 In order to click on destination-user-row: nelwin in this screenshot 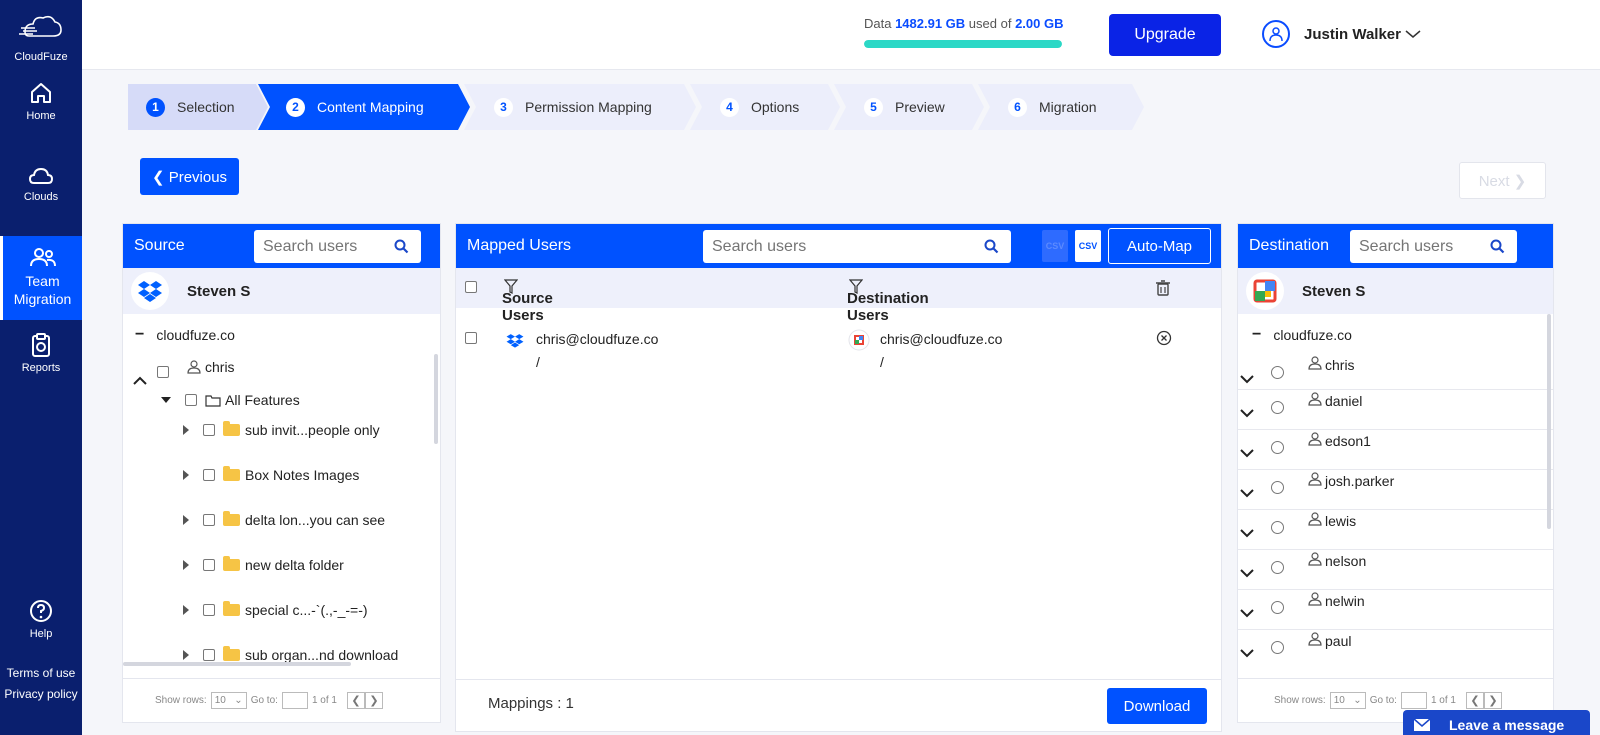, I will do `click(1395, 610)`.